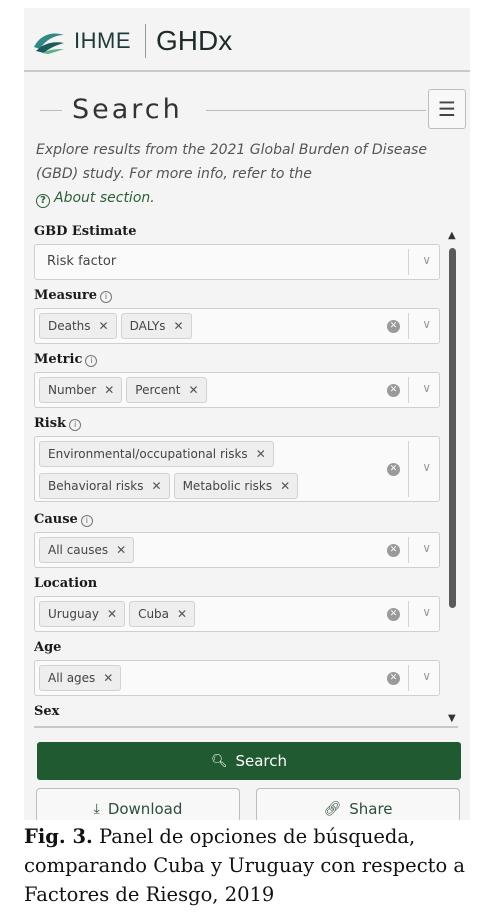  Describe the element at coordinates (58, 836) in the screenshot. I see `figure-label: Fig. 3.` at that location.